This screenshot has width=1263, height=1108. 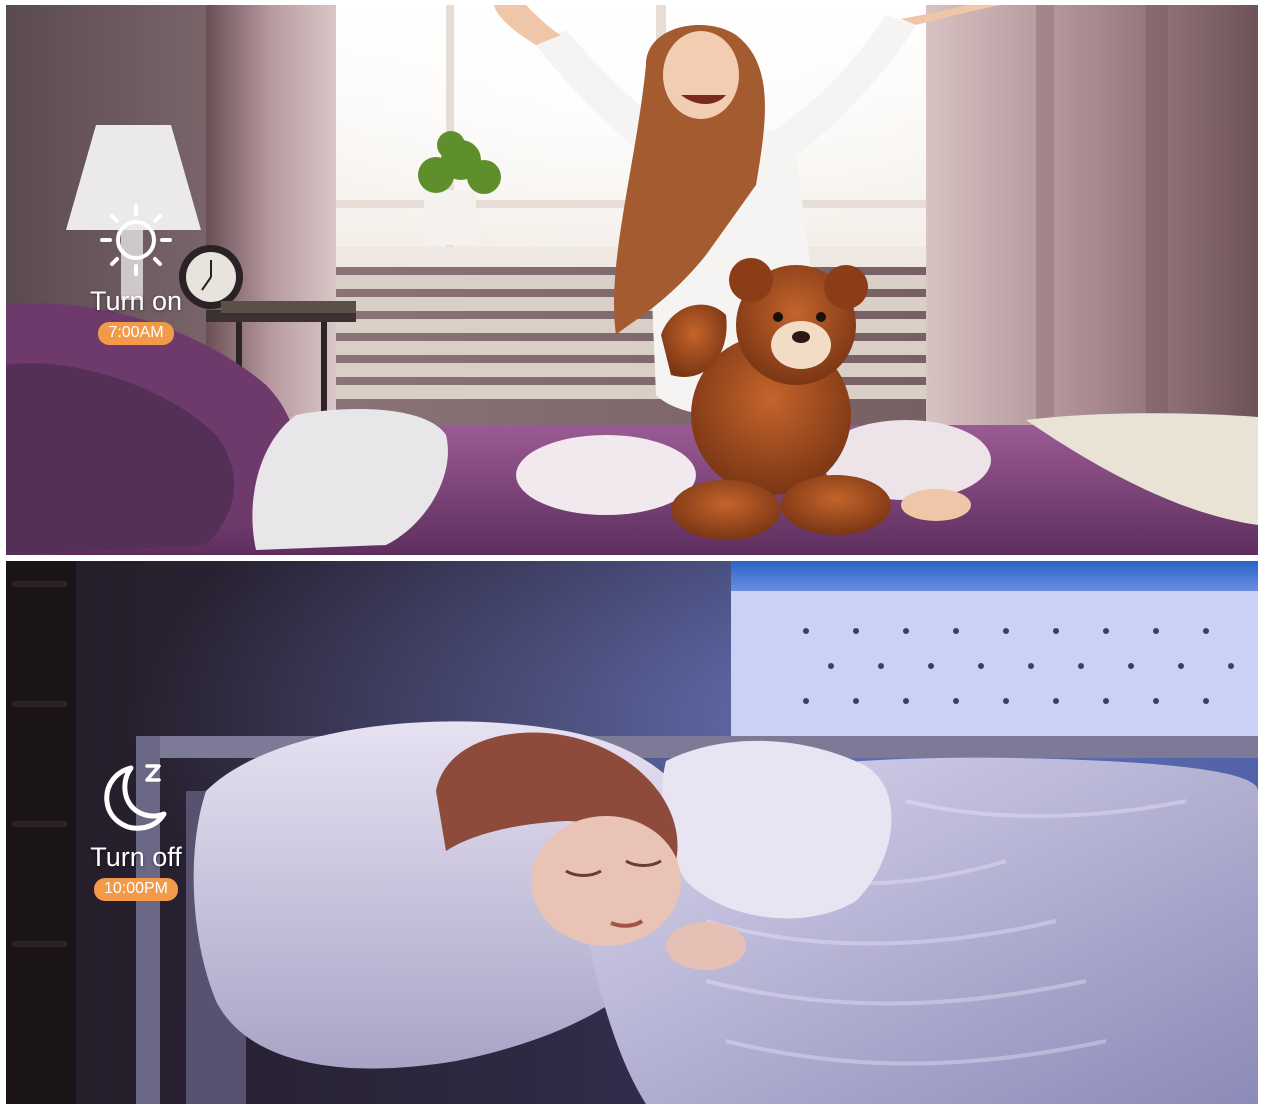 What do you see at coordinates (136, 301) in the screenshot?
I see `turn-on-label: Turn on` at bounding box center [136, 301].